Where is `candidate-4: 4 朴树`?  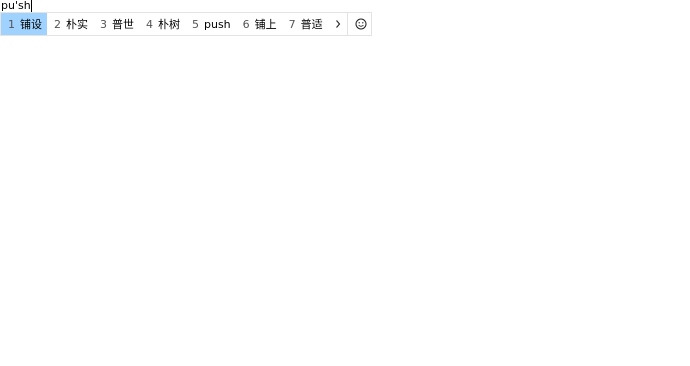
candidate-4: 4 朴树 is located at coordinates (162, 24).